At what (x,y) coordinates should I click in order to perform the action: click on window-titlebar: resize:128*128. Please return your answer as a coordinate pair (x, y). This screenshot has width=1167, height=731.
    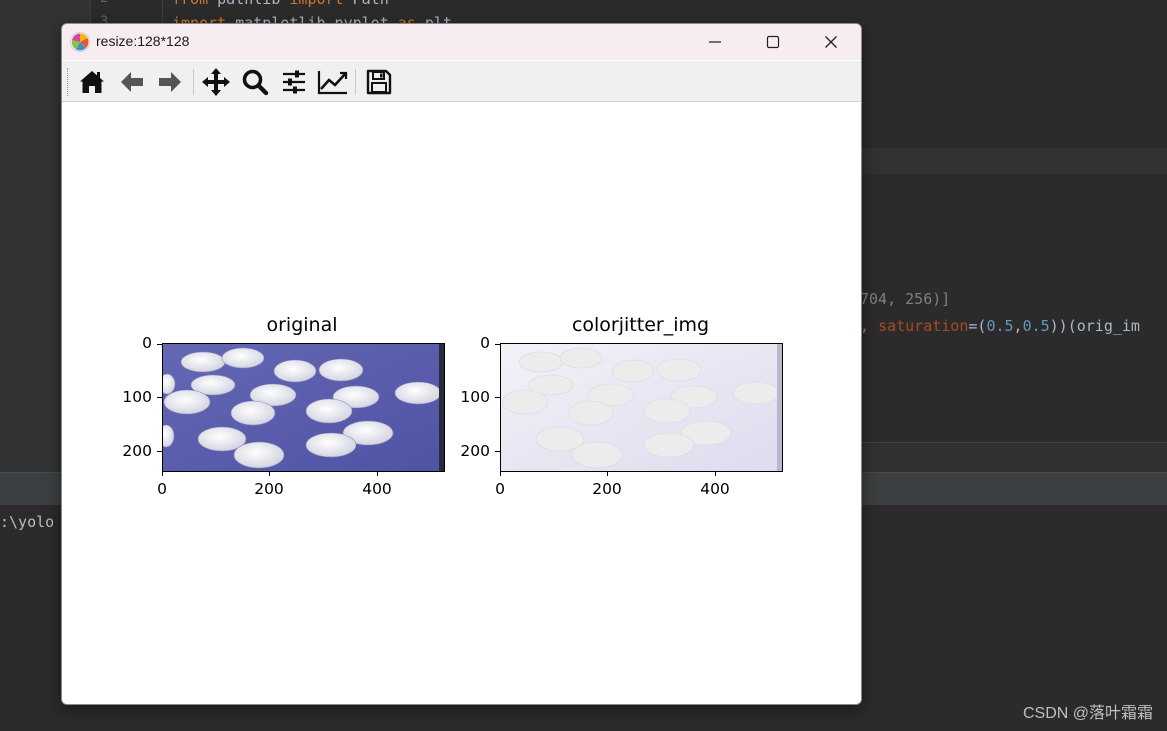
    Looking at the image, I should click on (461, 42).